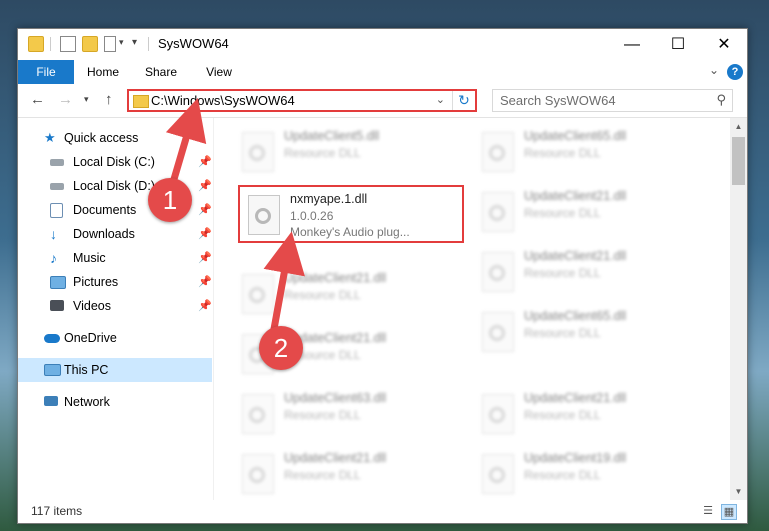 This screenshot has width=769, height=531. Describe the element at coordinates (186, 142) in the screenshot. I see `arrow-to-address-bar` at that location.